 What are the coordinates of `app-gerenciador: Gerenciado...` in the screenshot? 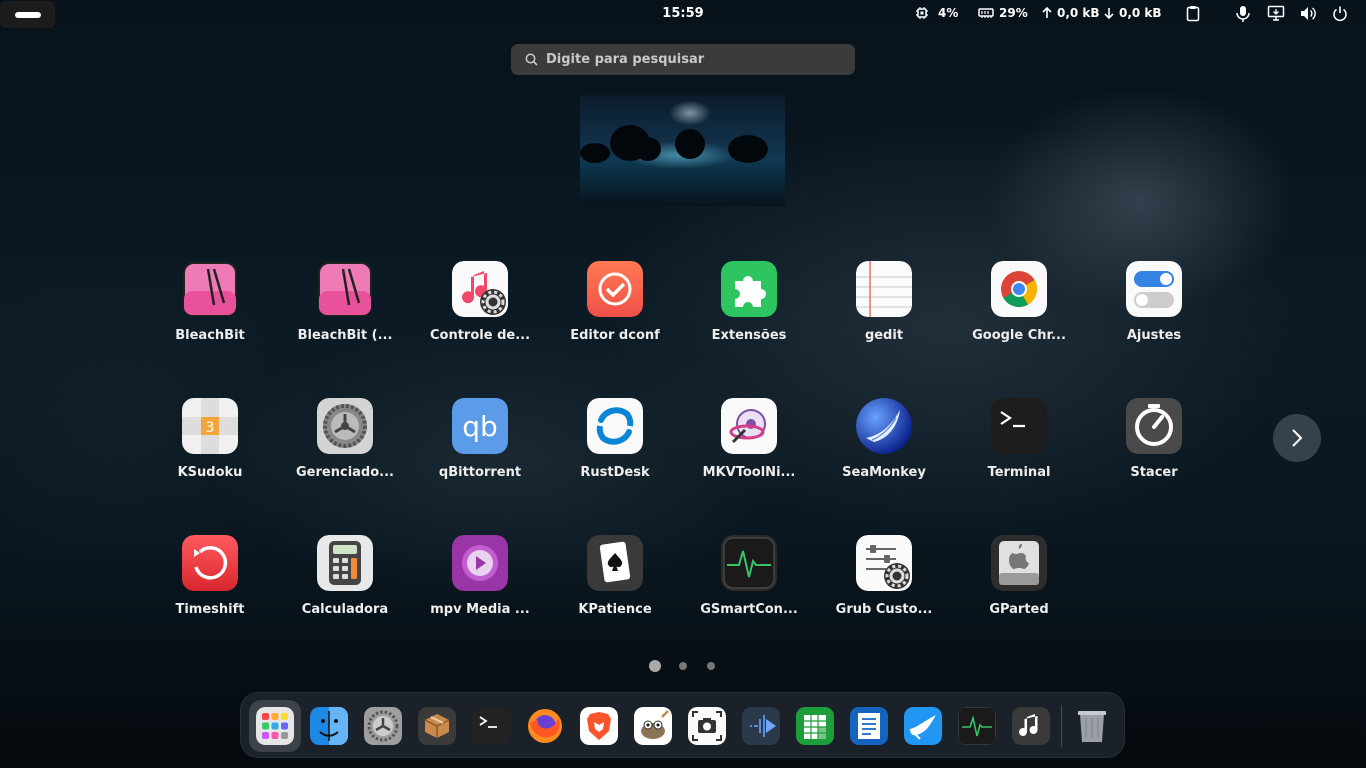 It's located at (345, 458).